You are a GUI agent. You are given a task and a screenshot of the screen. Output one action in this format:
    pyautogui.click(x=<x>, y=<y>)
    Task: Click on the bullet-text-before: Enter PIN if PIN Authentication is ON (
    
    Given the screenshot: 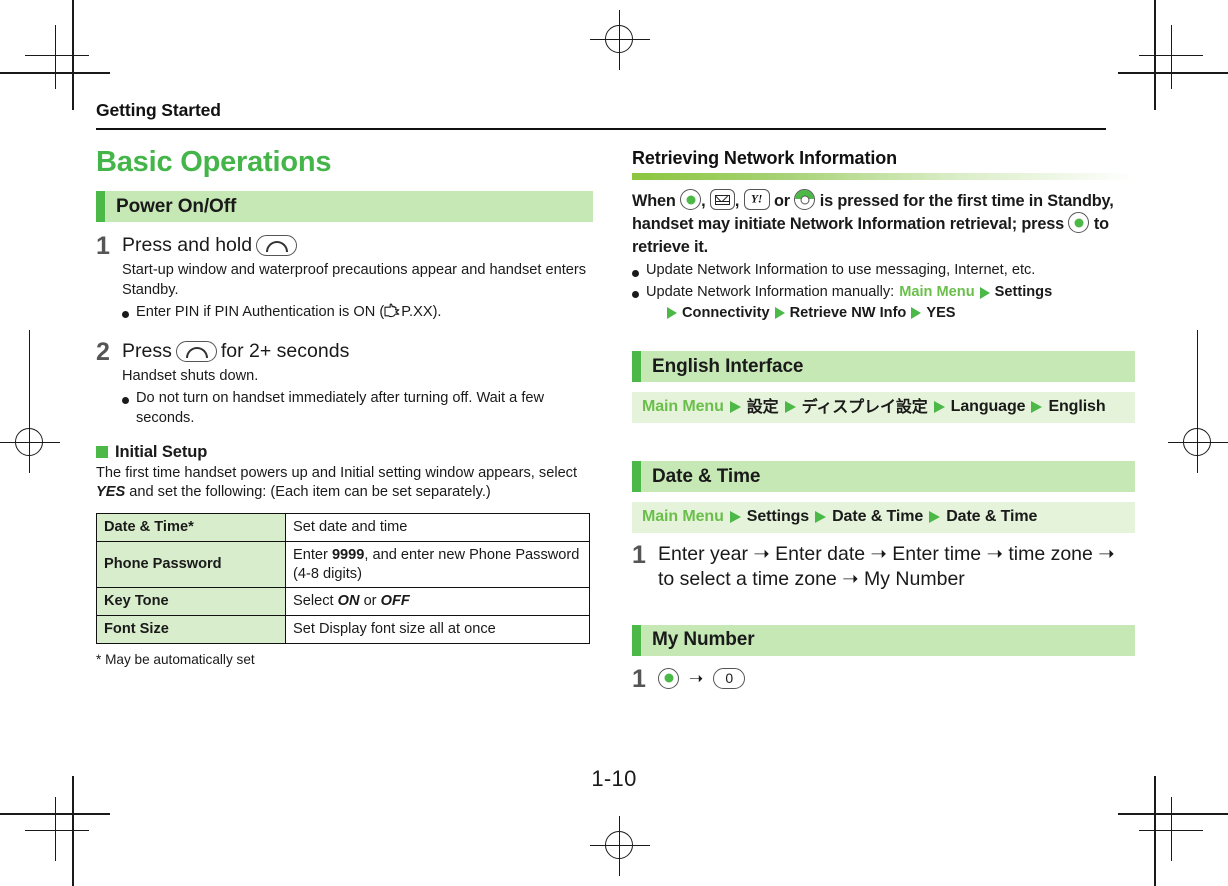 What is the action you would take?
    pyautogui.click(x=260, y=312)
    